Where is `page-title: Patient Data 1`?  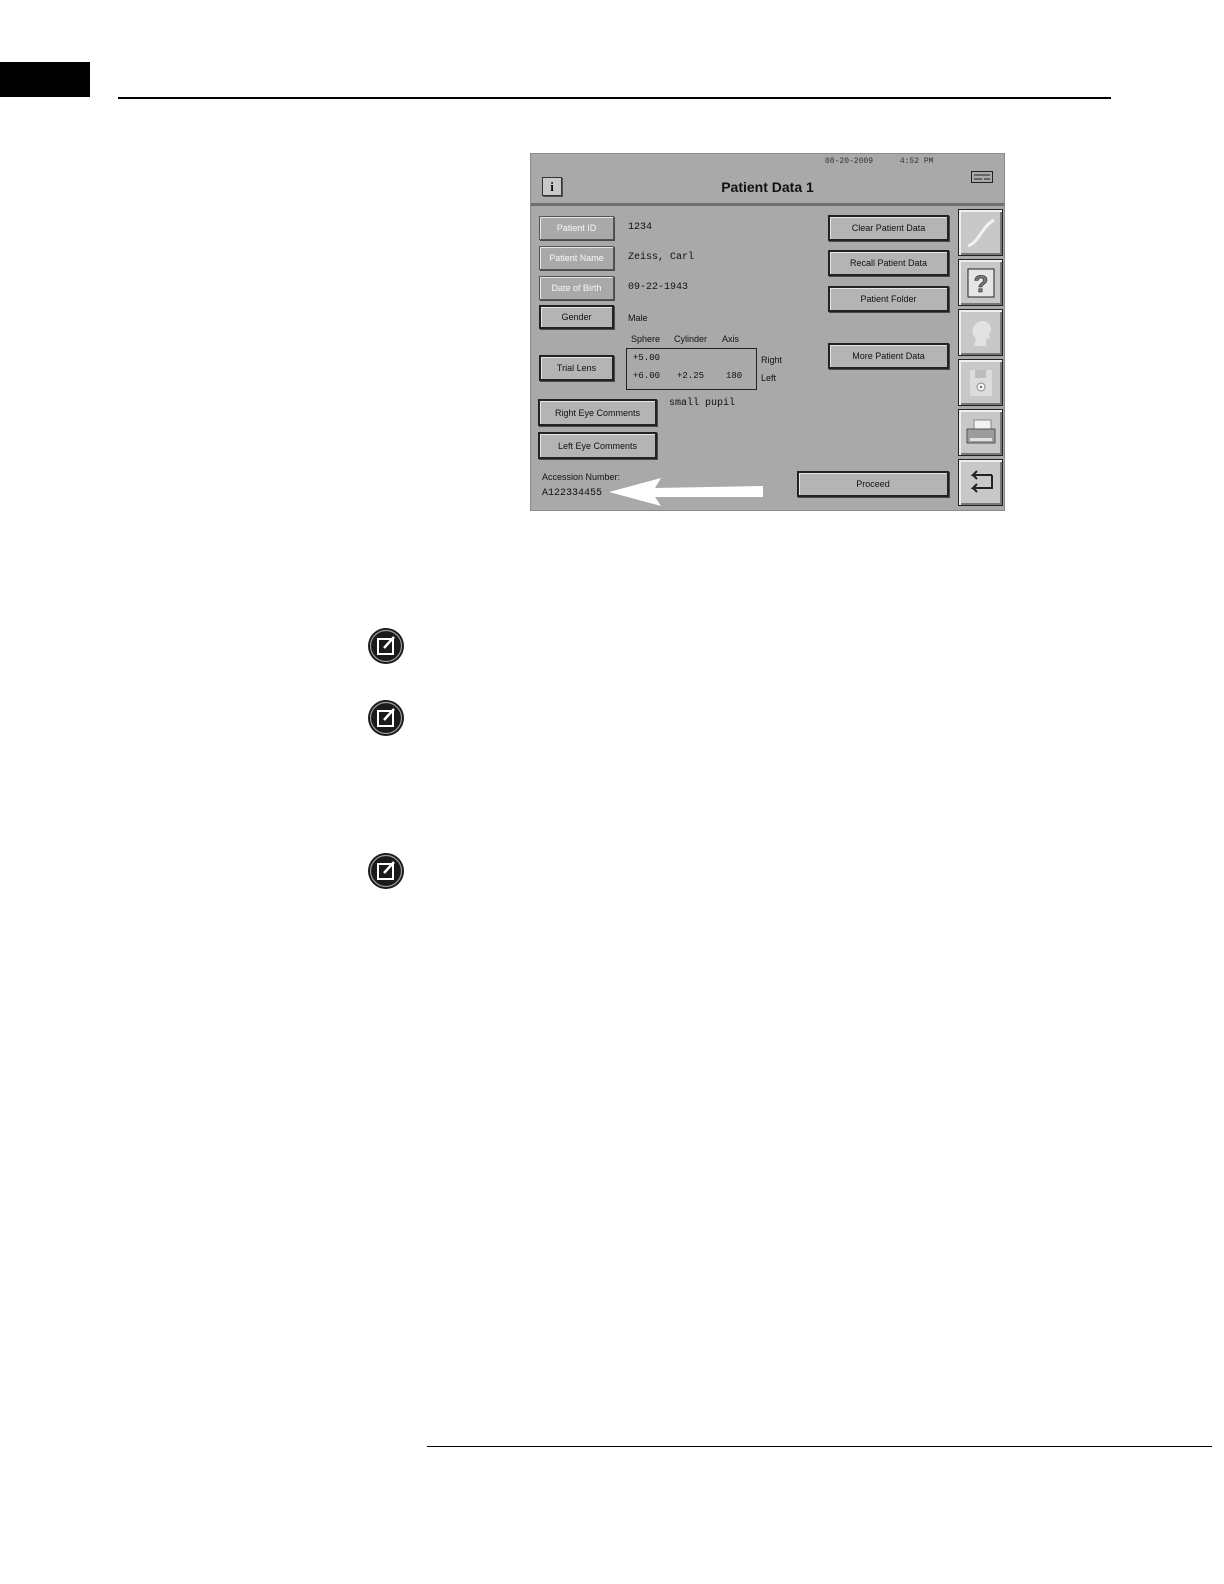
page-title: Patient Data 1 is located at coordinates (767, 187).